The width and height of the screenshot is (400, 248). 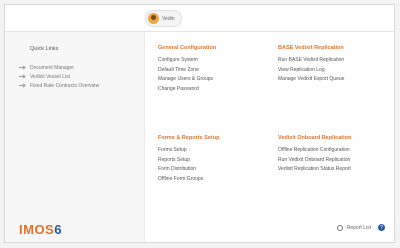 I want to click on link-reports-setup: Reports Setup, so click(x=188, y=161).